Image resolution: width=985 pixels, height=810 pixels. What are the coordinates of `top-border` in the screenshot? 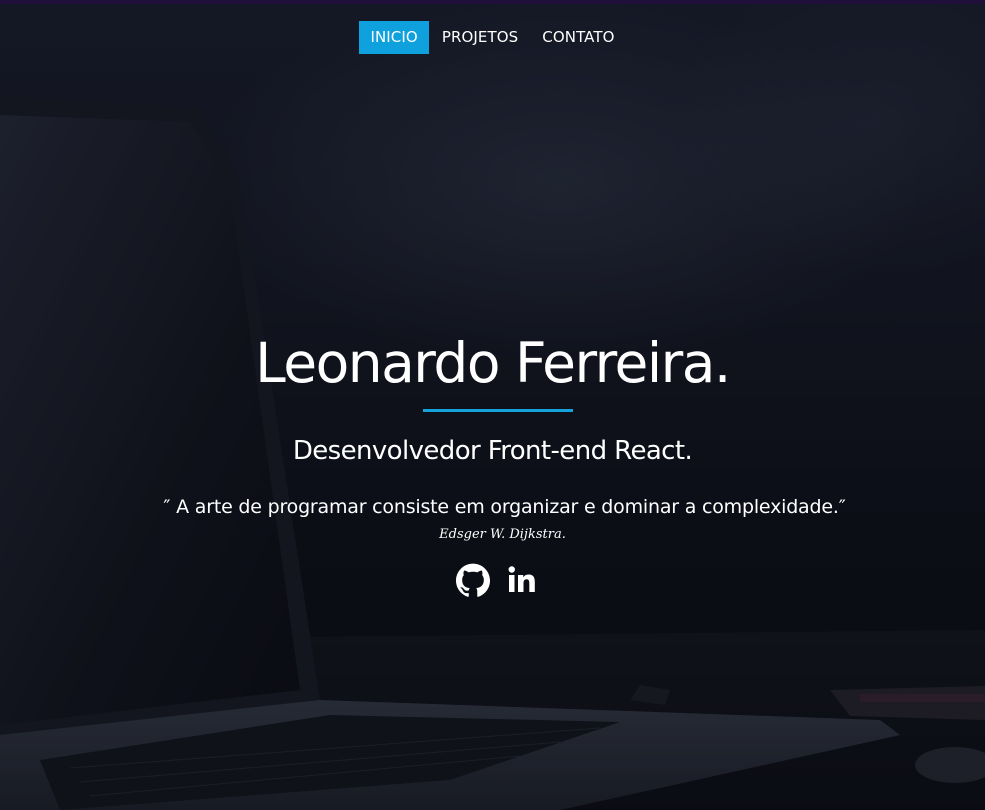 It's located at (492, 2).